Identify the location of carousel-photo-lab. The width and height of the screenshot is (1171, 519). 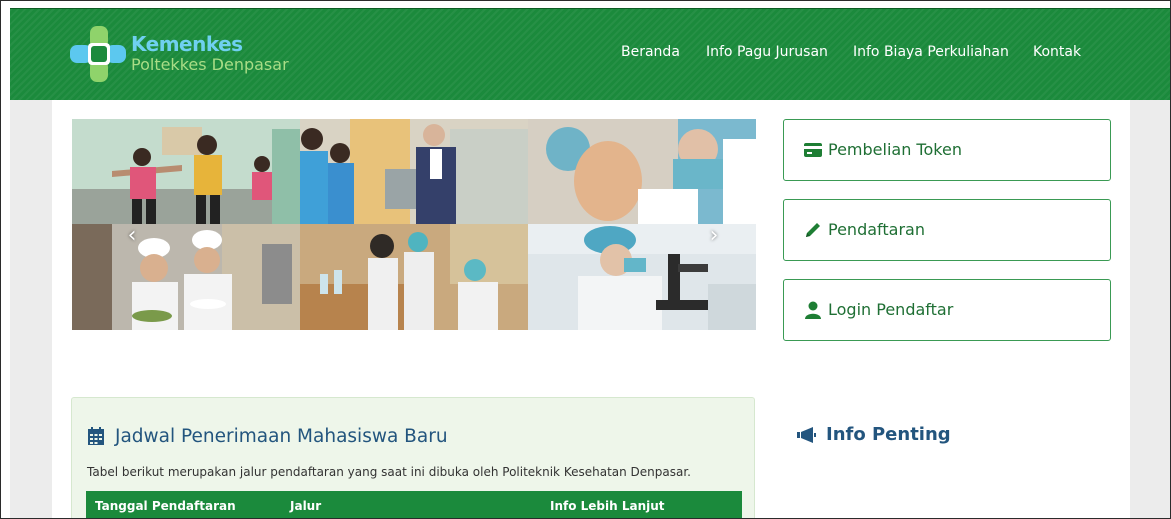
(414, 277).